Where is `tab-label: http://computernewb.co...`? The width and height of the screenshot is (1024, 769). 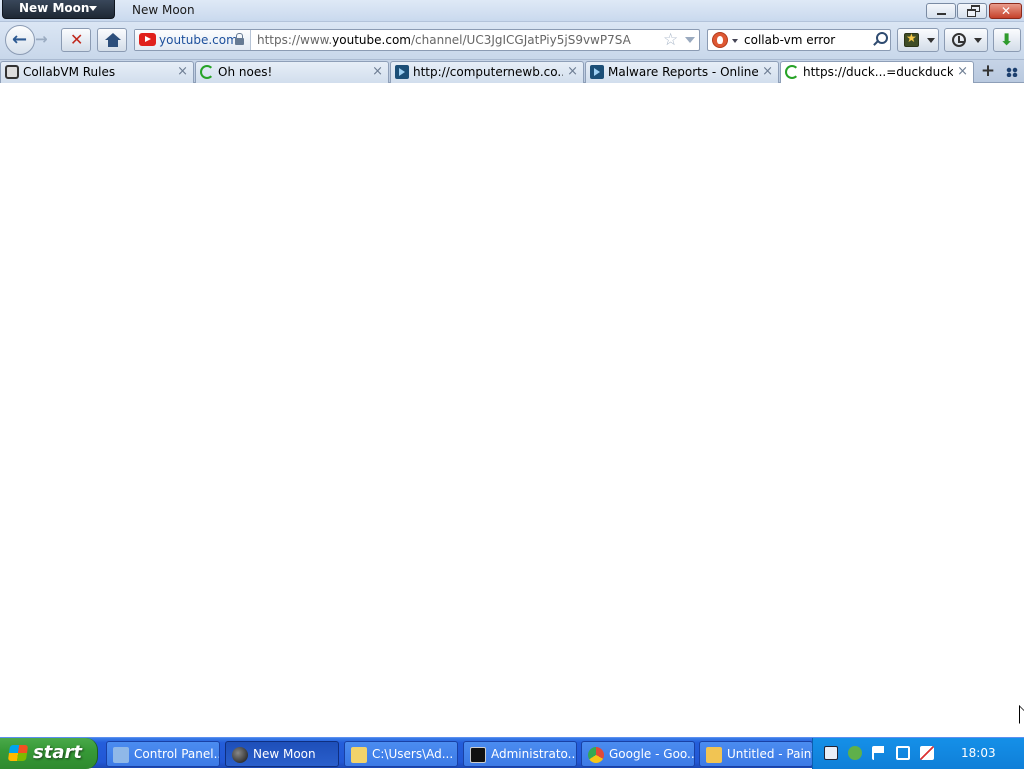 tab-label: http://computernewb.co... is located at coordinates (488, 72).